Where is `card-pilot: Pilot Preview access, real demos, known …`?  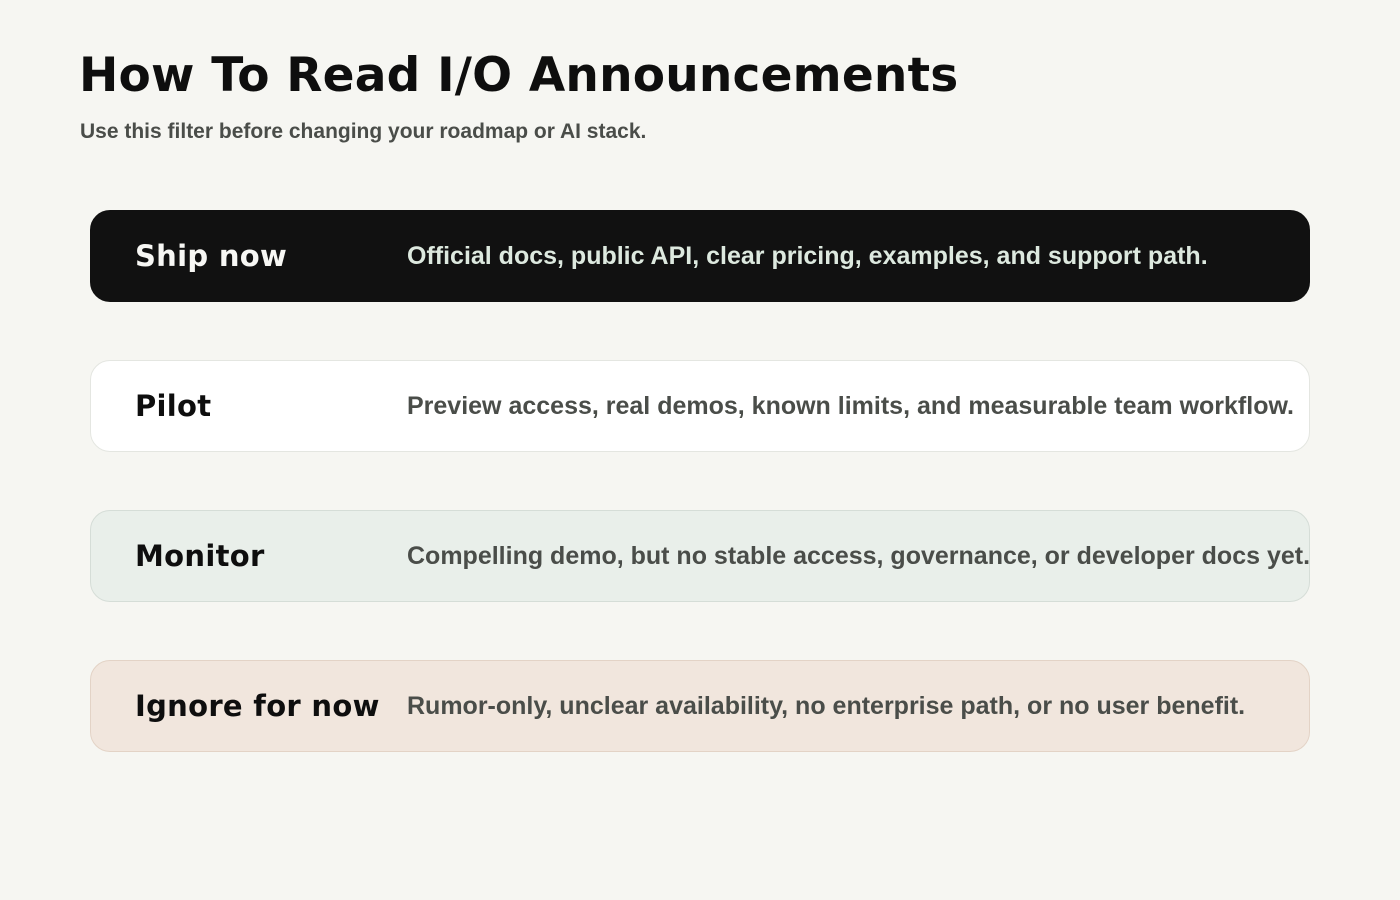 card-pilot: Pilot Preview access, real demos, known … is located at coordinates (700, 406).